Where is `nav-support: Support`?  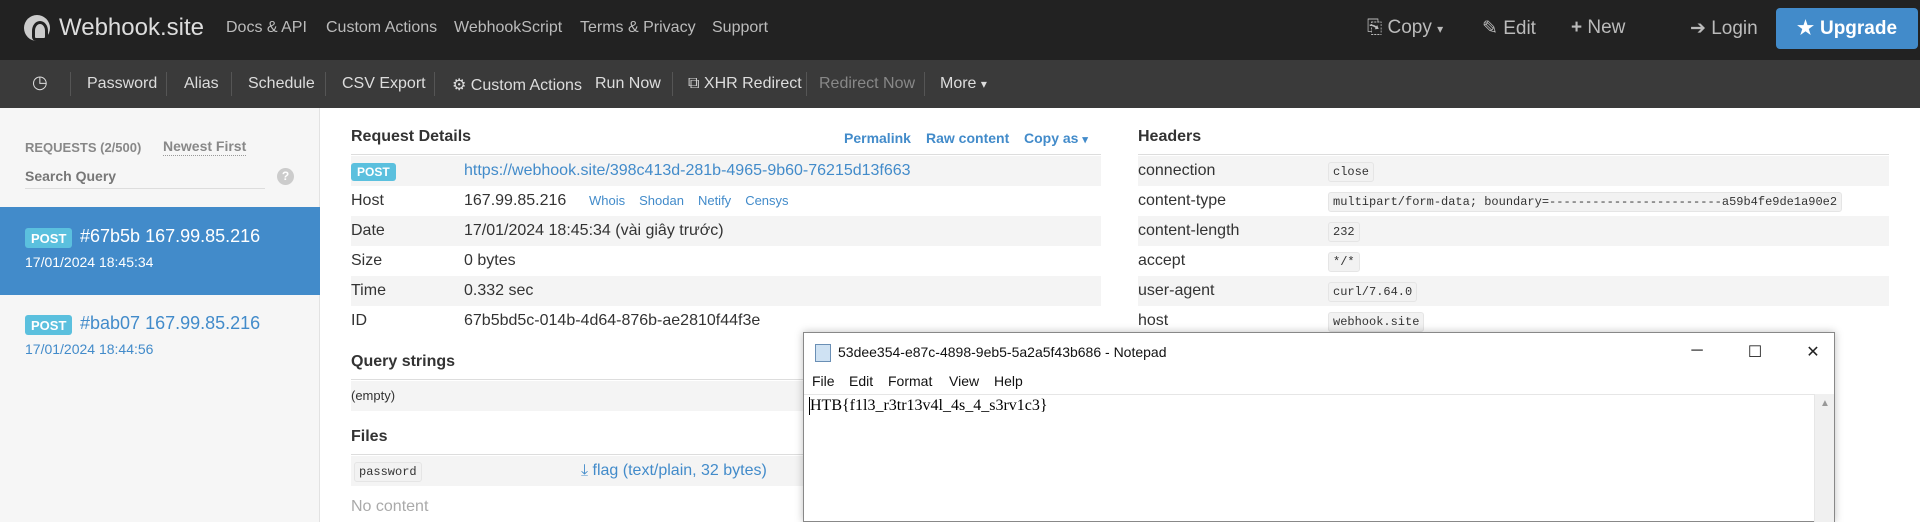
nav-support: Support is located at coordinates (740, 28).